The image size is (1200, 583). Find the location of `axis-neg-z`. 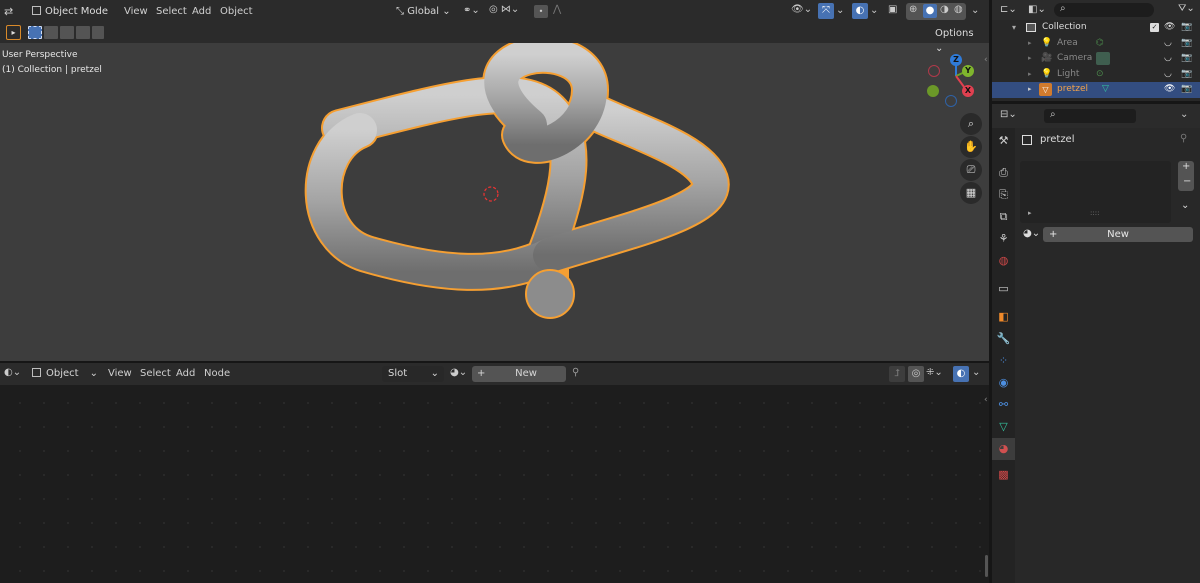

axis-neg-z is located at coordinates (951, 101).